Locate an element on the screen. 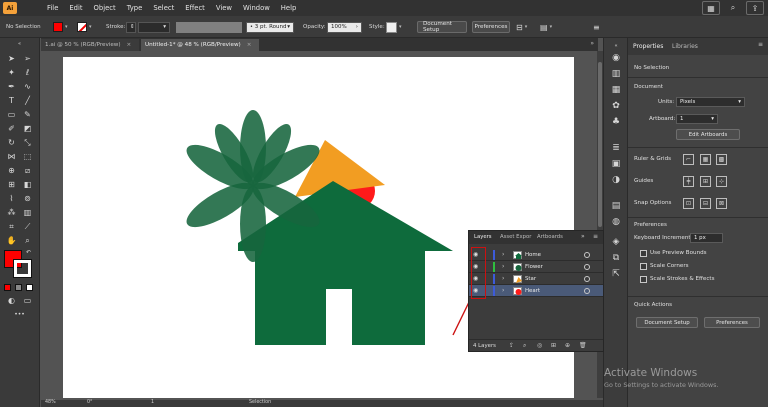  gradient-panel-icon: ▣ is located at coordinates (616, 163).